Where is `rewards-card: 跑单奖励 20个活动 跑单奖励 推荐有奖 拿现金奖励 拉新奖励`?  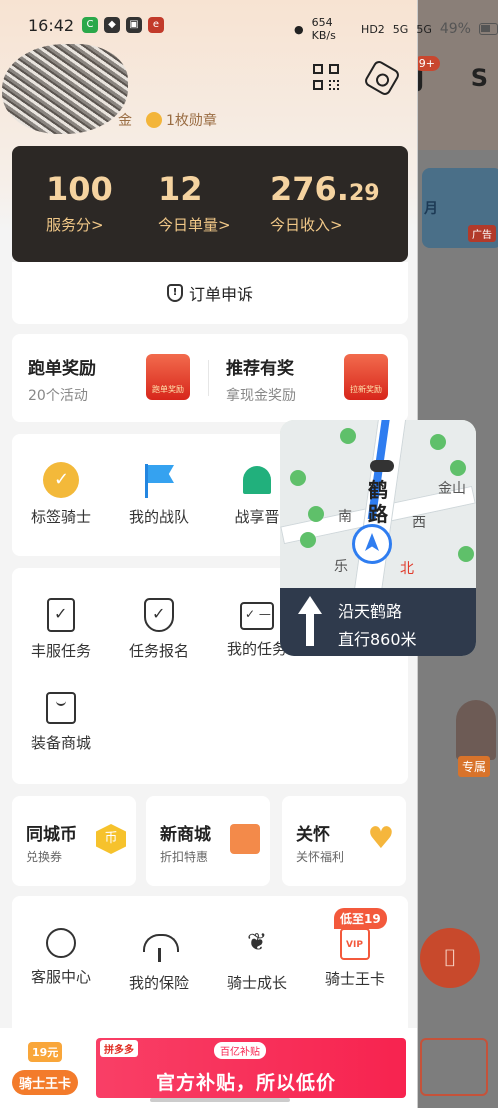 rewards-card: 跑单奖励 20个活动 跑单奖励 推荐有奖 拿现金奖励 拉新奖励 is located at coordinates (210, 378).